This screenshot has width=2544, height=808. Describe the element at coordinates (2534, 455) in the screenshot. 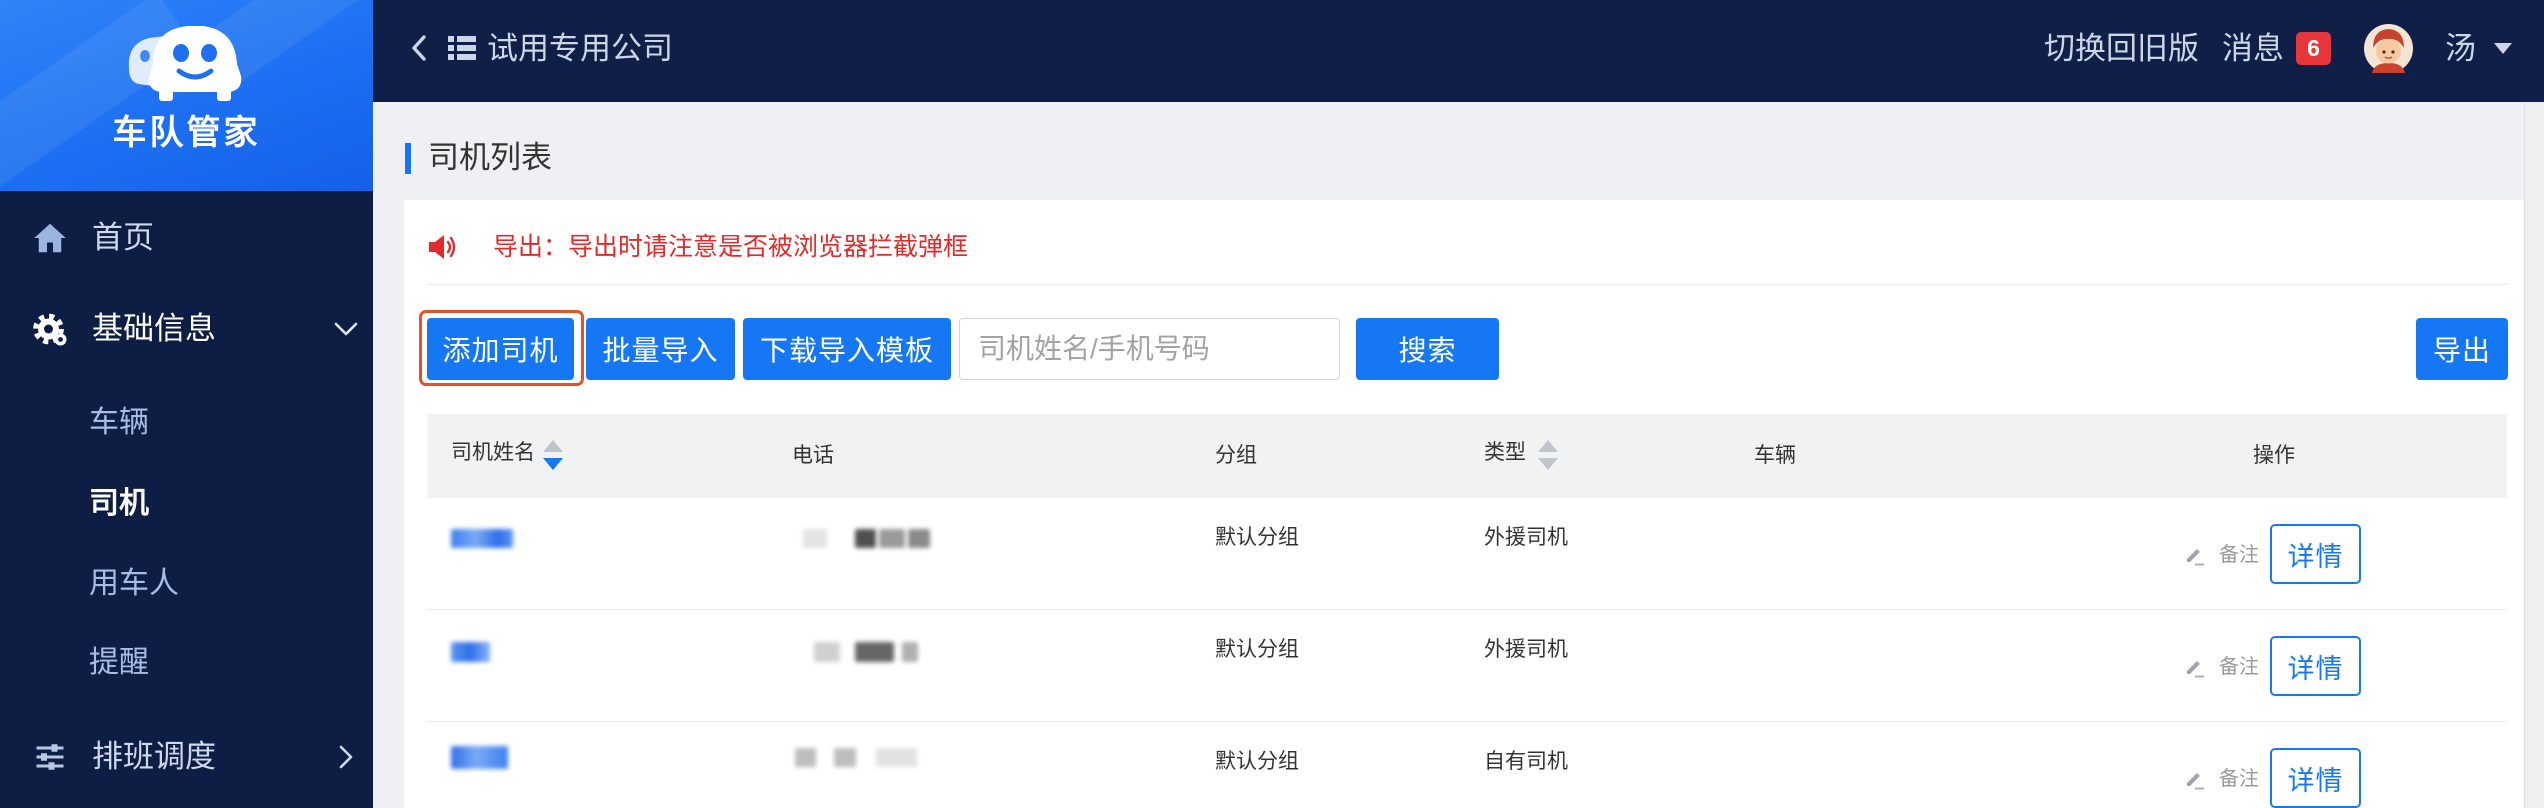

I see `vertical-scrollbar` at that location.